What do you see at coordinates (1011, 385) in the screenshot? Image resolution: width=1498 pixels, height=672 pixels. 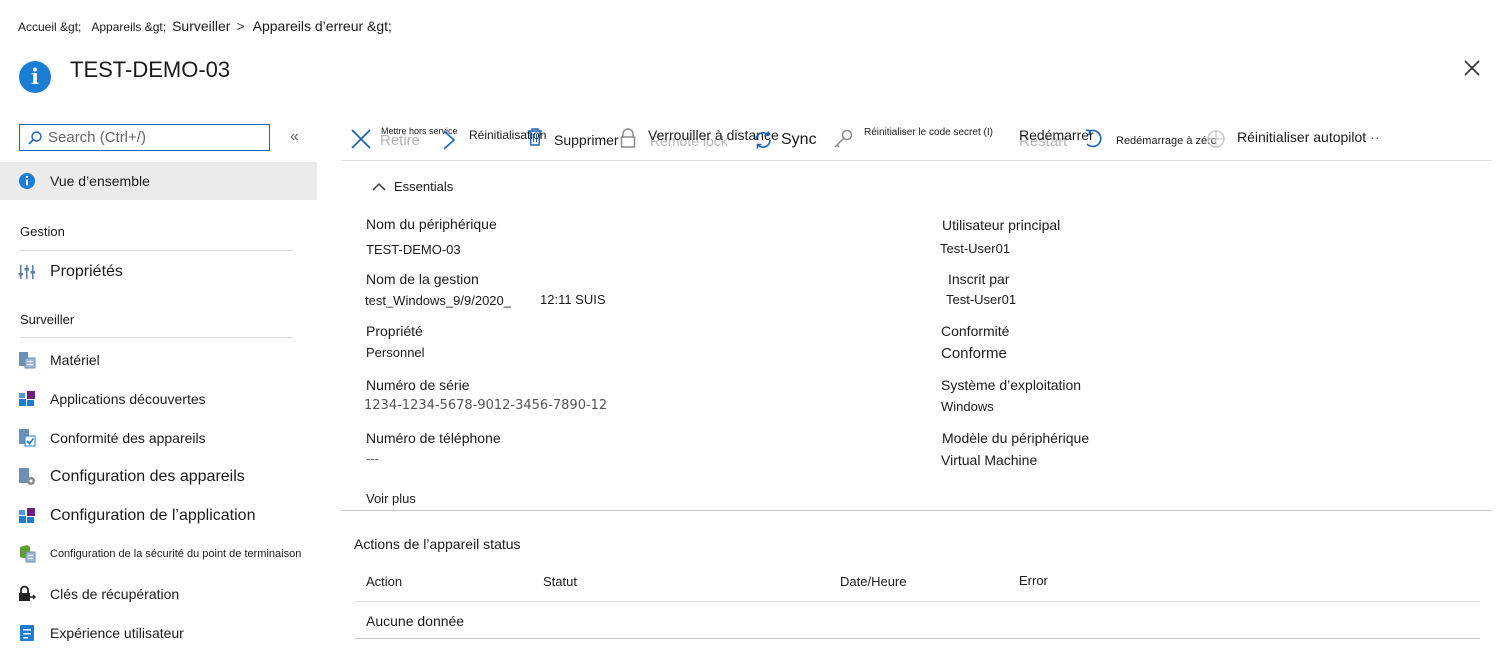 I see `os-label: Système d’exploitation` at bounding box center [1011, 385].